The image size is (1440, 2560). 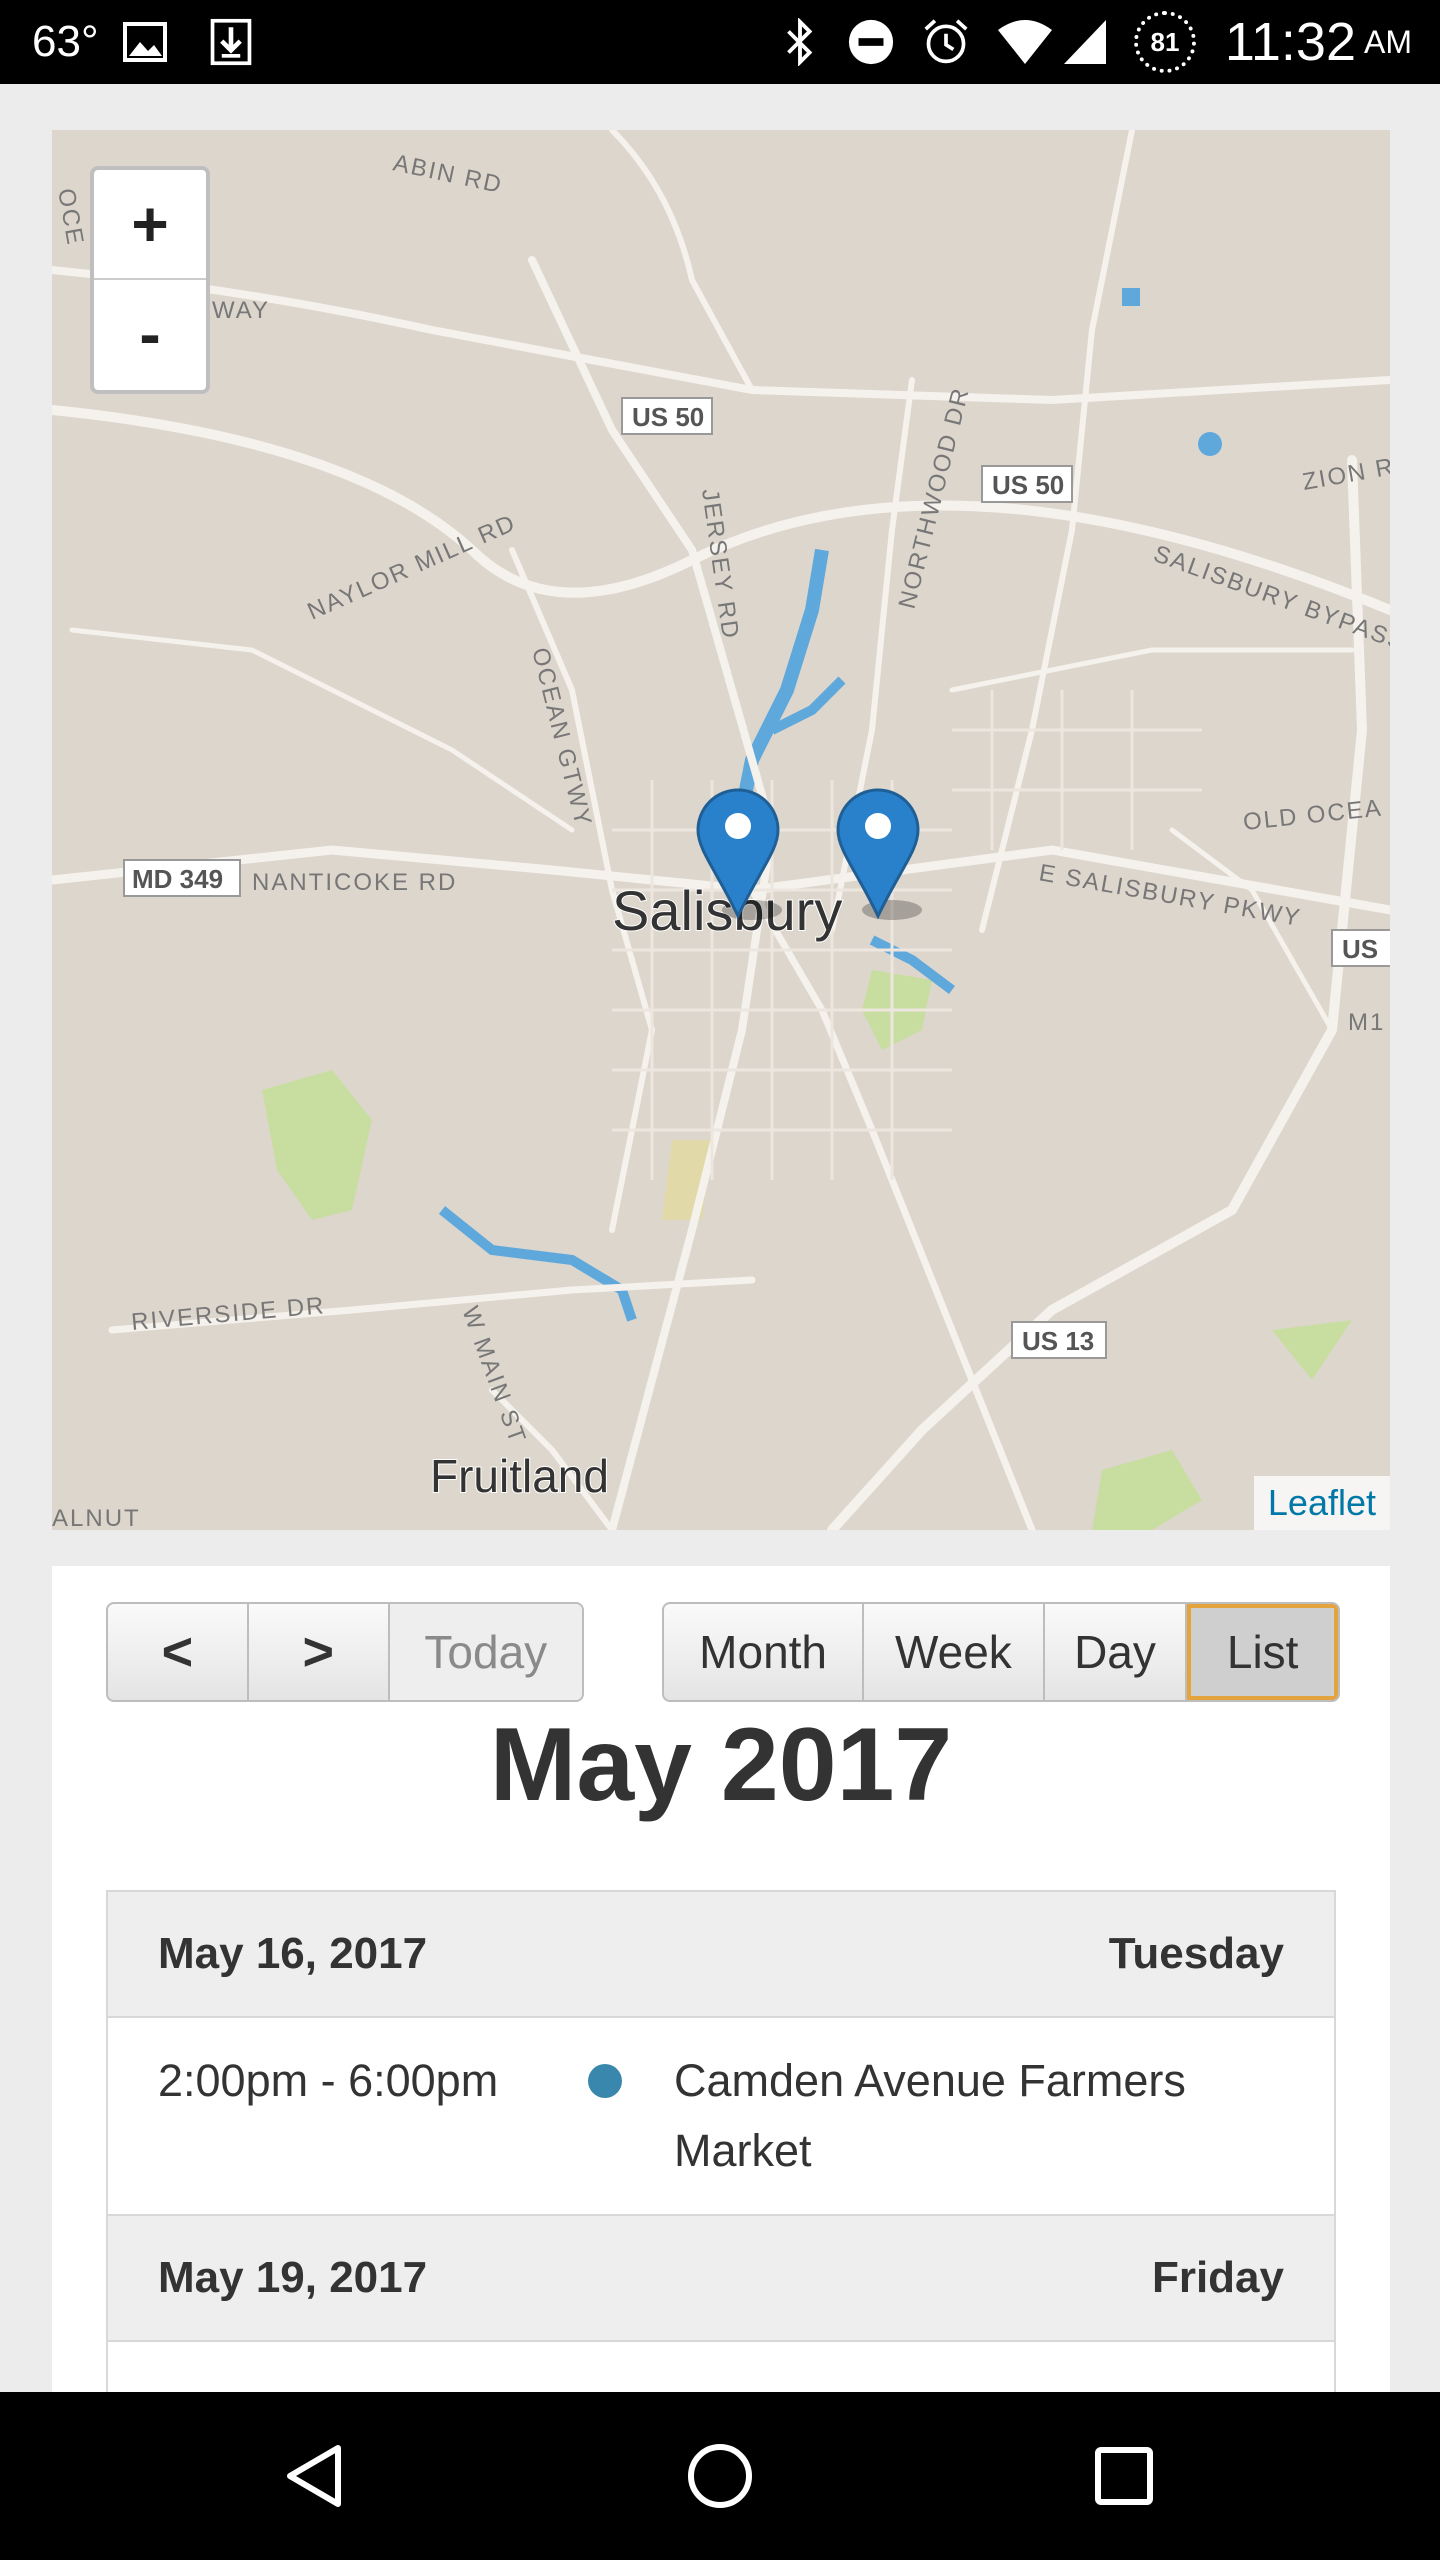 I want to click on home-icon, so click(x=720, y=2476).